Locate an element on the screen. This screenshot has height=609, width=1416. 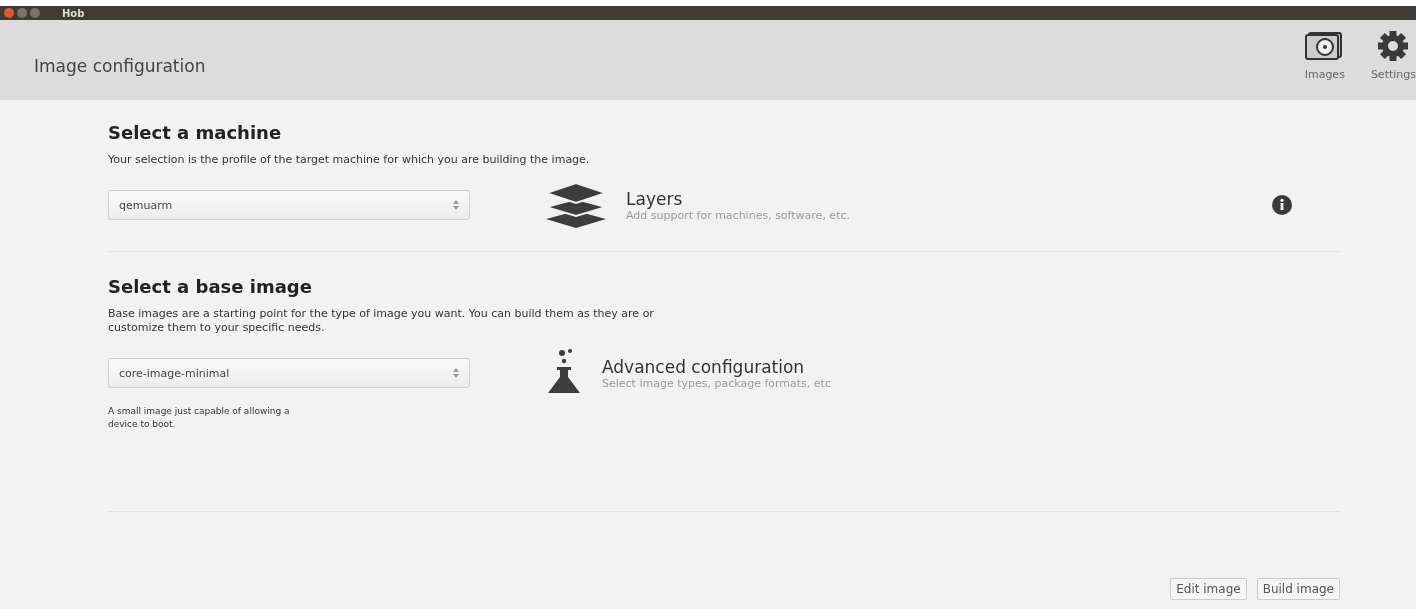
image-description: A small image just capable of allowing a device to boot. is located at coordinates (199, 418).